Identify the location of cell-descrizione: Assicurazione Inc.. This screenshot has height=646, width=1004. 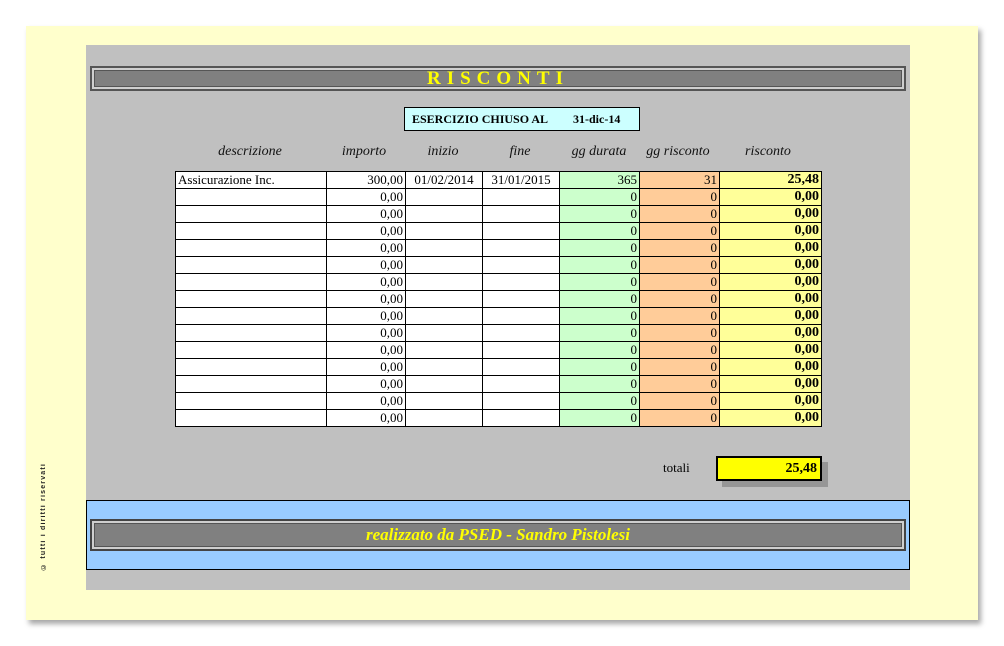
(251, 180).